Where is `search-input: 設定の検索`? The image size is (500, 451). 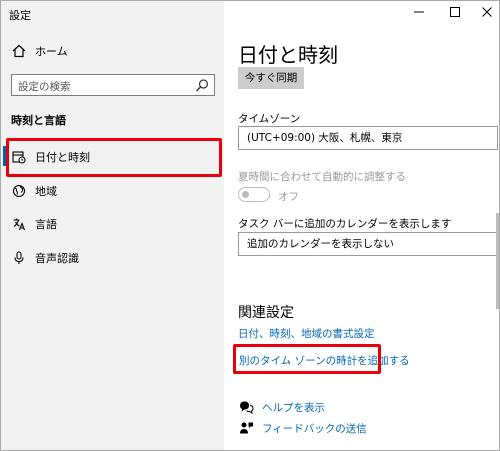
search-input: 設定の検索 is located at coordinates (113, 85).